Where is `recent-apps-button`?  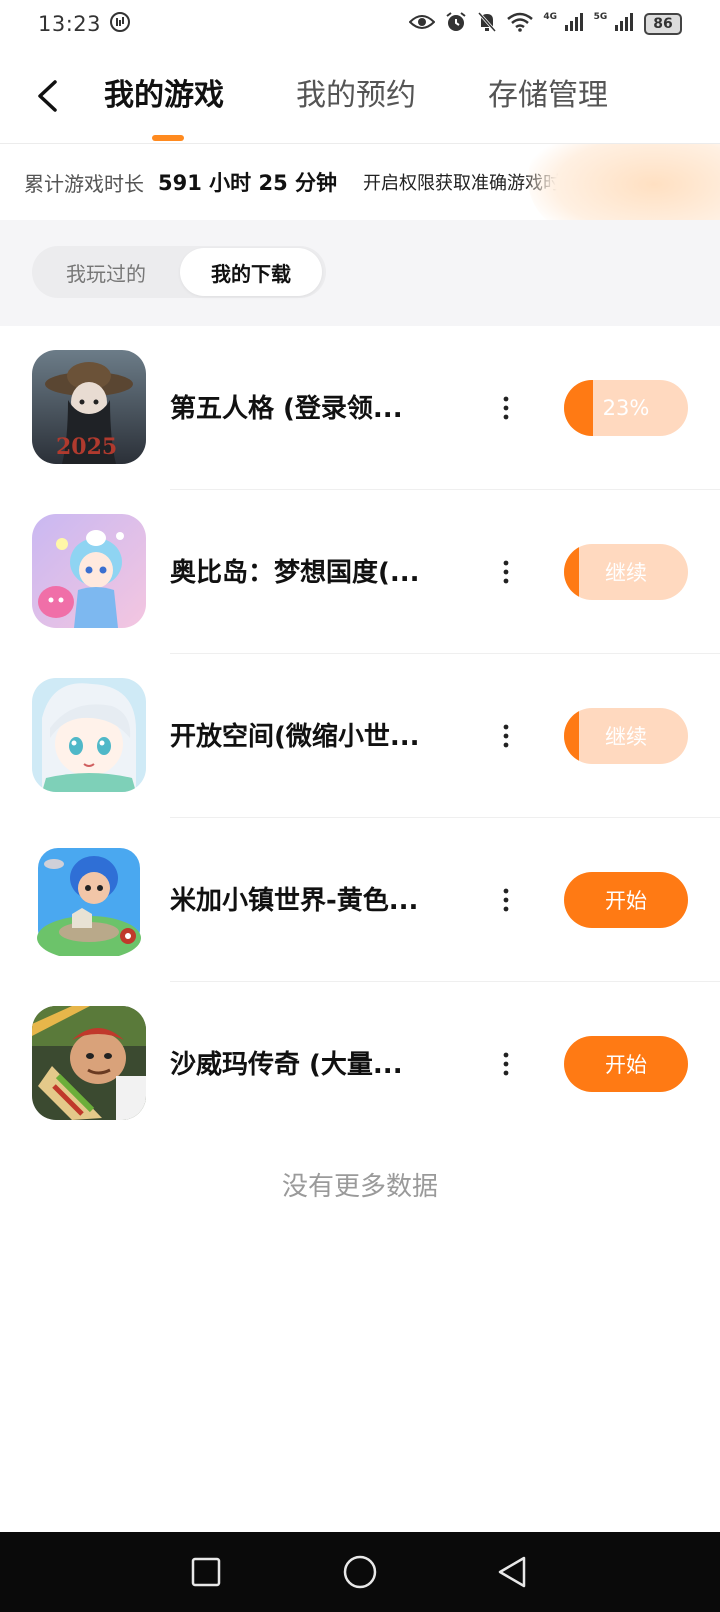
recent-apps-button is located at coordinates (206, 1572).